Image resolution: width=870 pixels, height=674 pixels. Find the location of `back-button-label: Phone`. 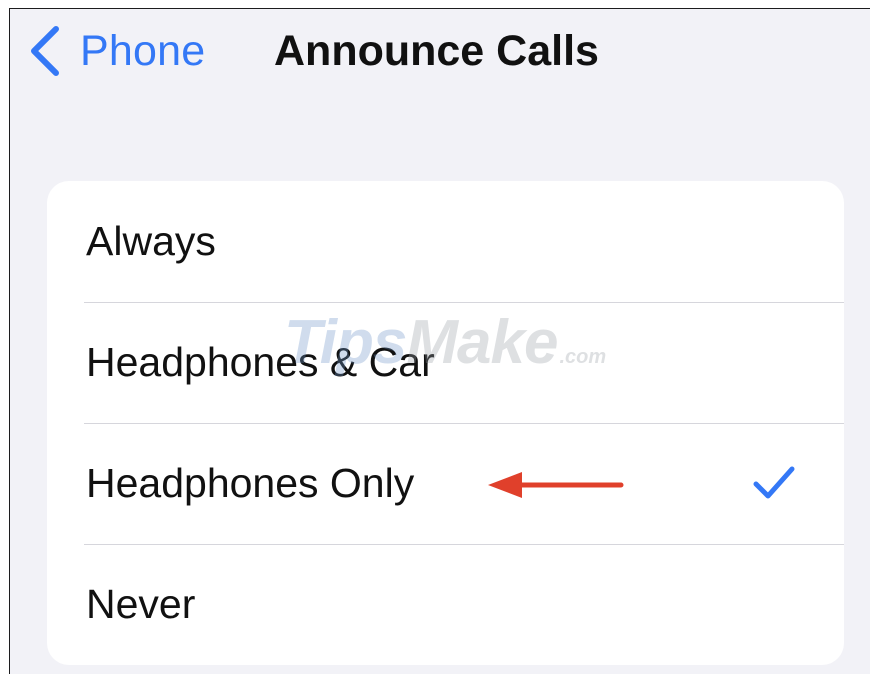

back-button-label: Phone is located at coordinates (143, 50).